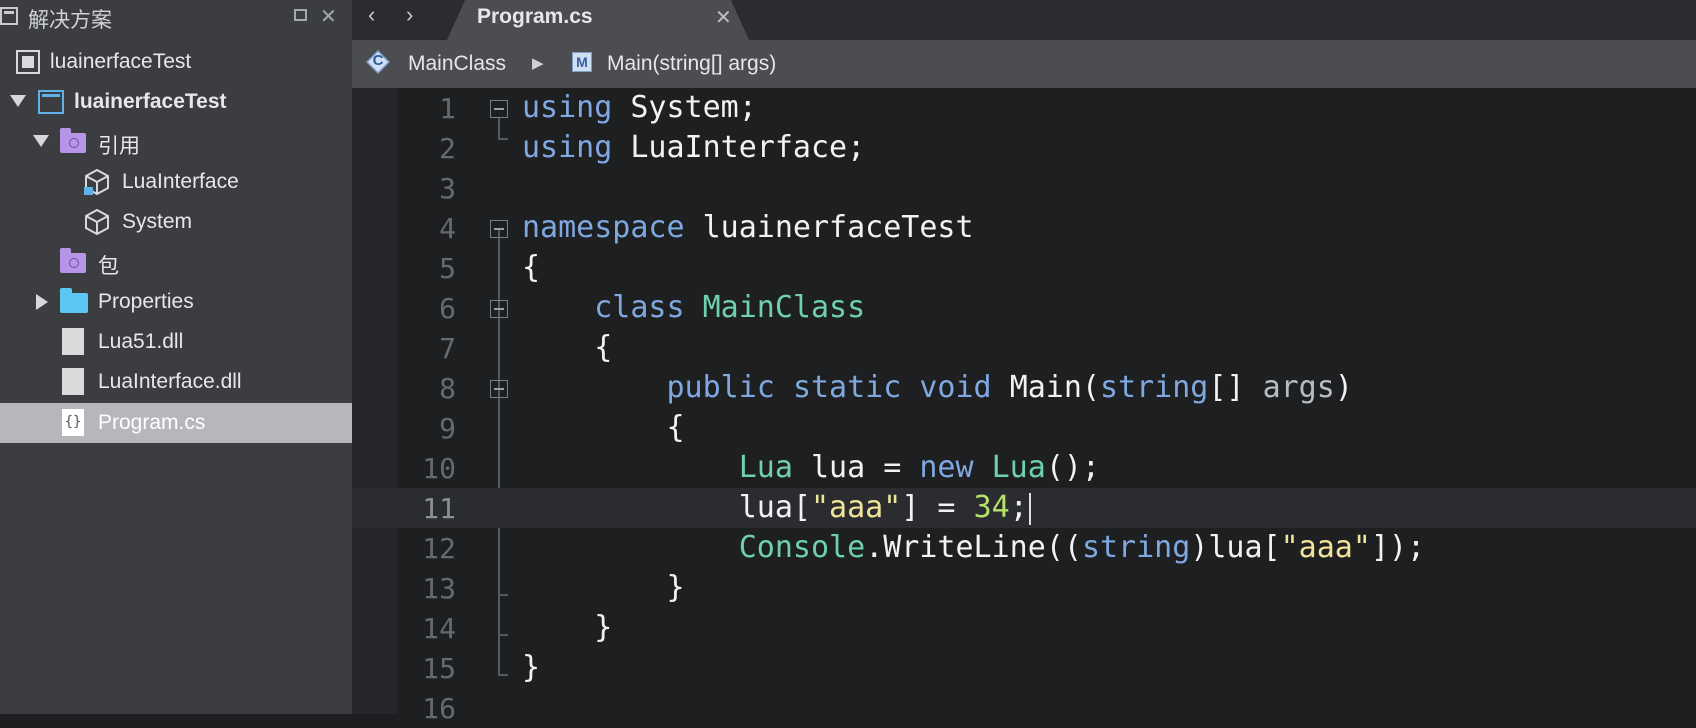  Describe the element at coordinates (447, 428) in the screenshot. I see `line-number: 9` at that location.